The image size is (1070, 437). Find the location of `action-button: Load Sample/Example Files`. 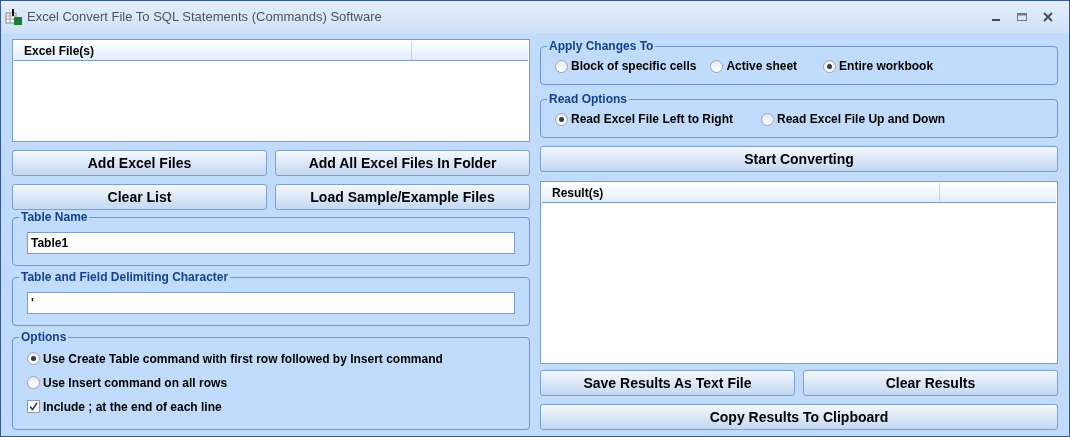

action-button: Load Sample/Example Files is located at coordinates (402, 197).